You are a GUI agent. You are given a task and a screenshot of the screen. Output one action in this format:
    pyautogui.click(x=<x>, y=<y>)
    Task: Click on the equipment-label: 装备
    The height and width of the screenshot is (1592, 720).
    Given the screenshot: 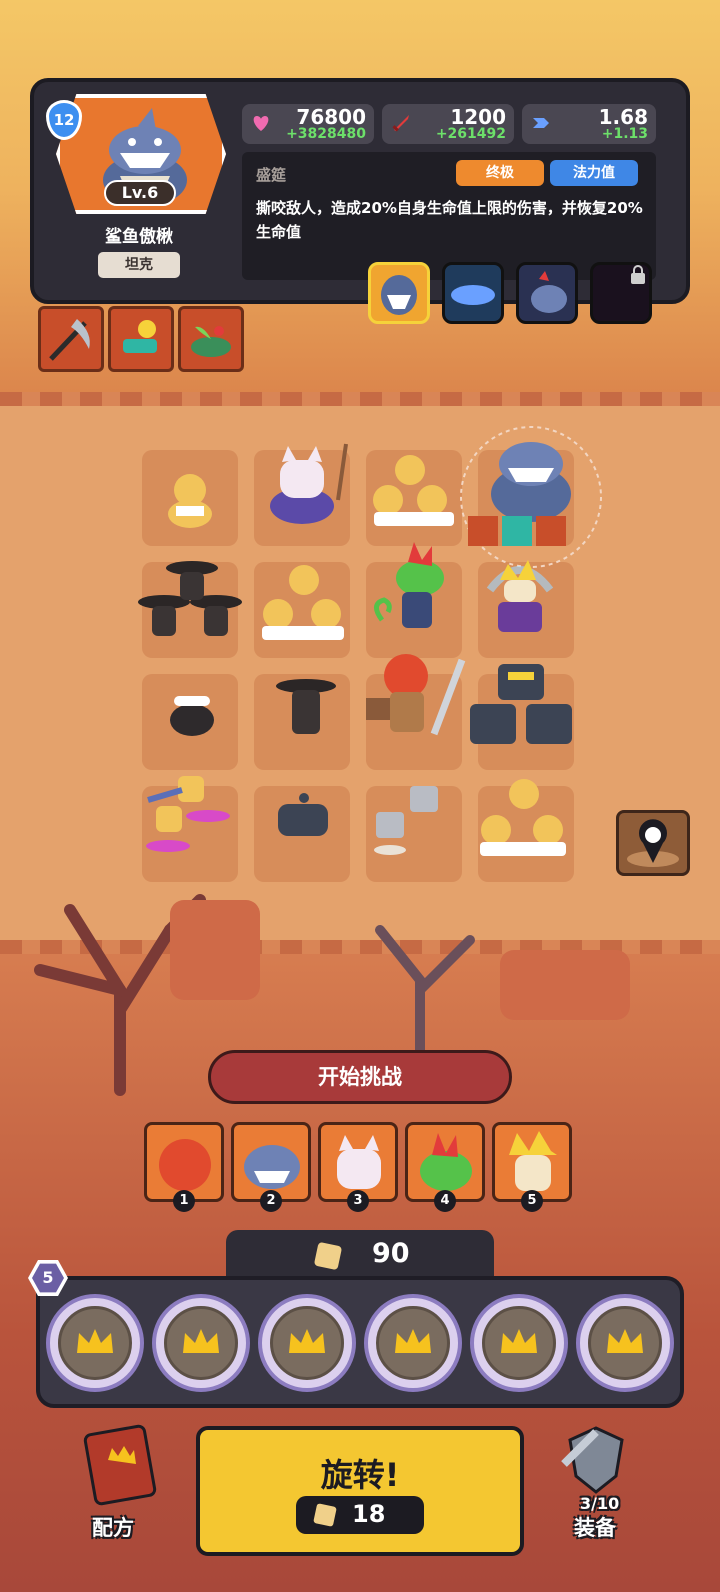 What is the action you would take?
    pyautogui.click(x=595, y=1527)
    